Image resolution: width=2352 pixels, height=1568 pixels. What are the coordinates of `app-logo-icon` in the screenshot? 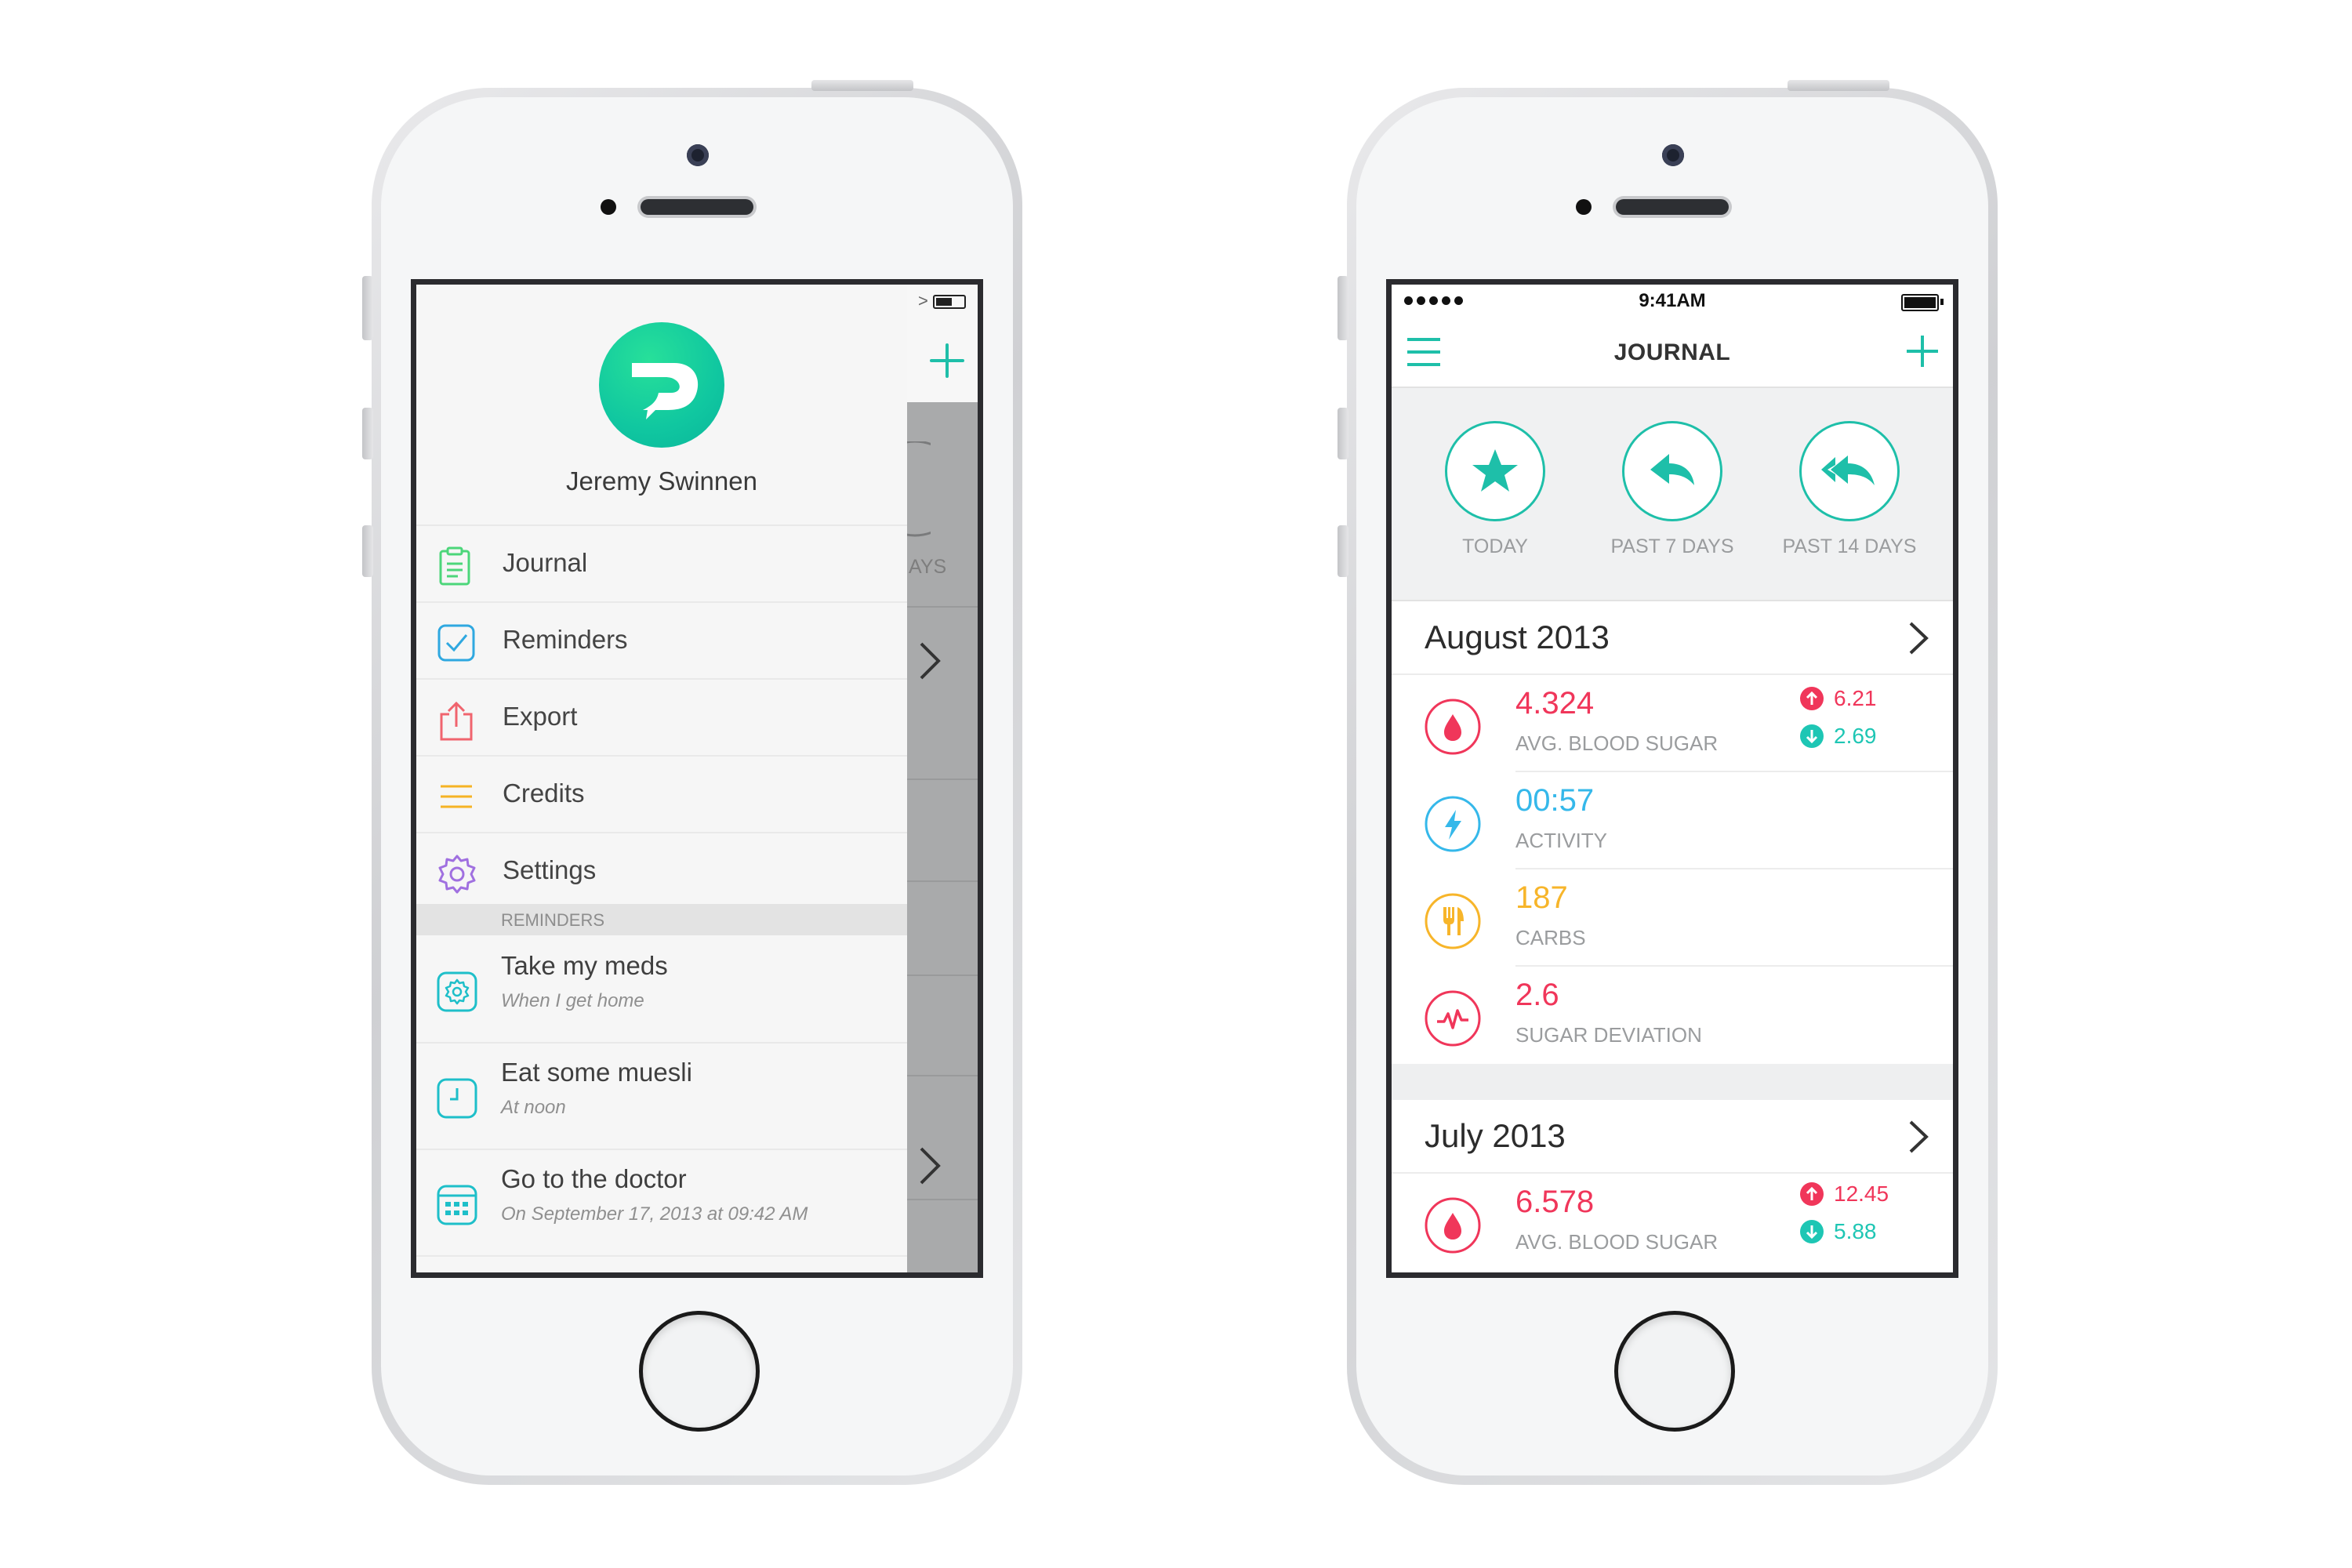 It's located at (665, 391).